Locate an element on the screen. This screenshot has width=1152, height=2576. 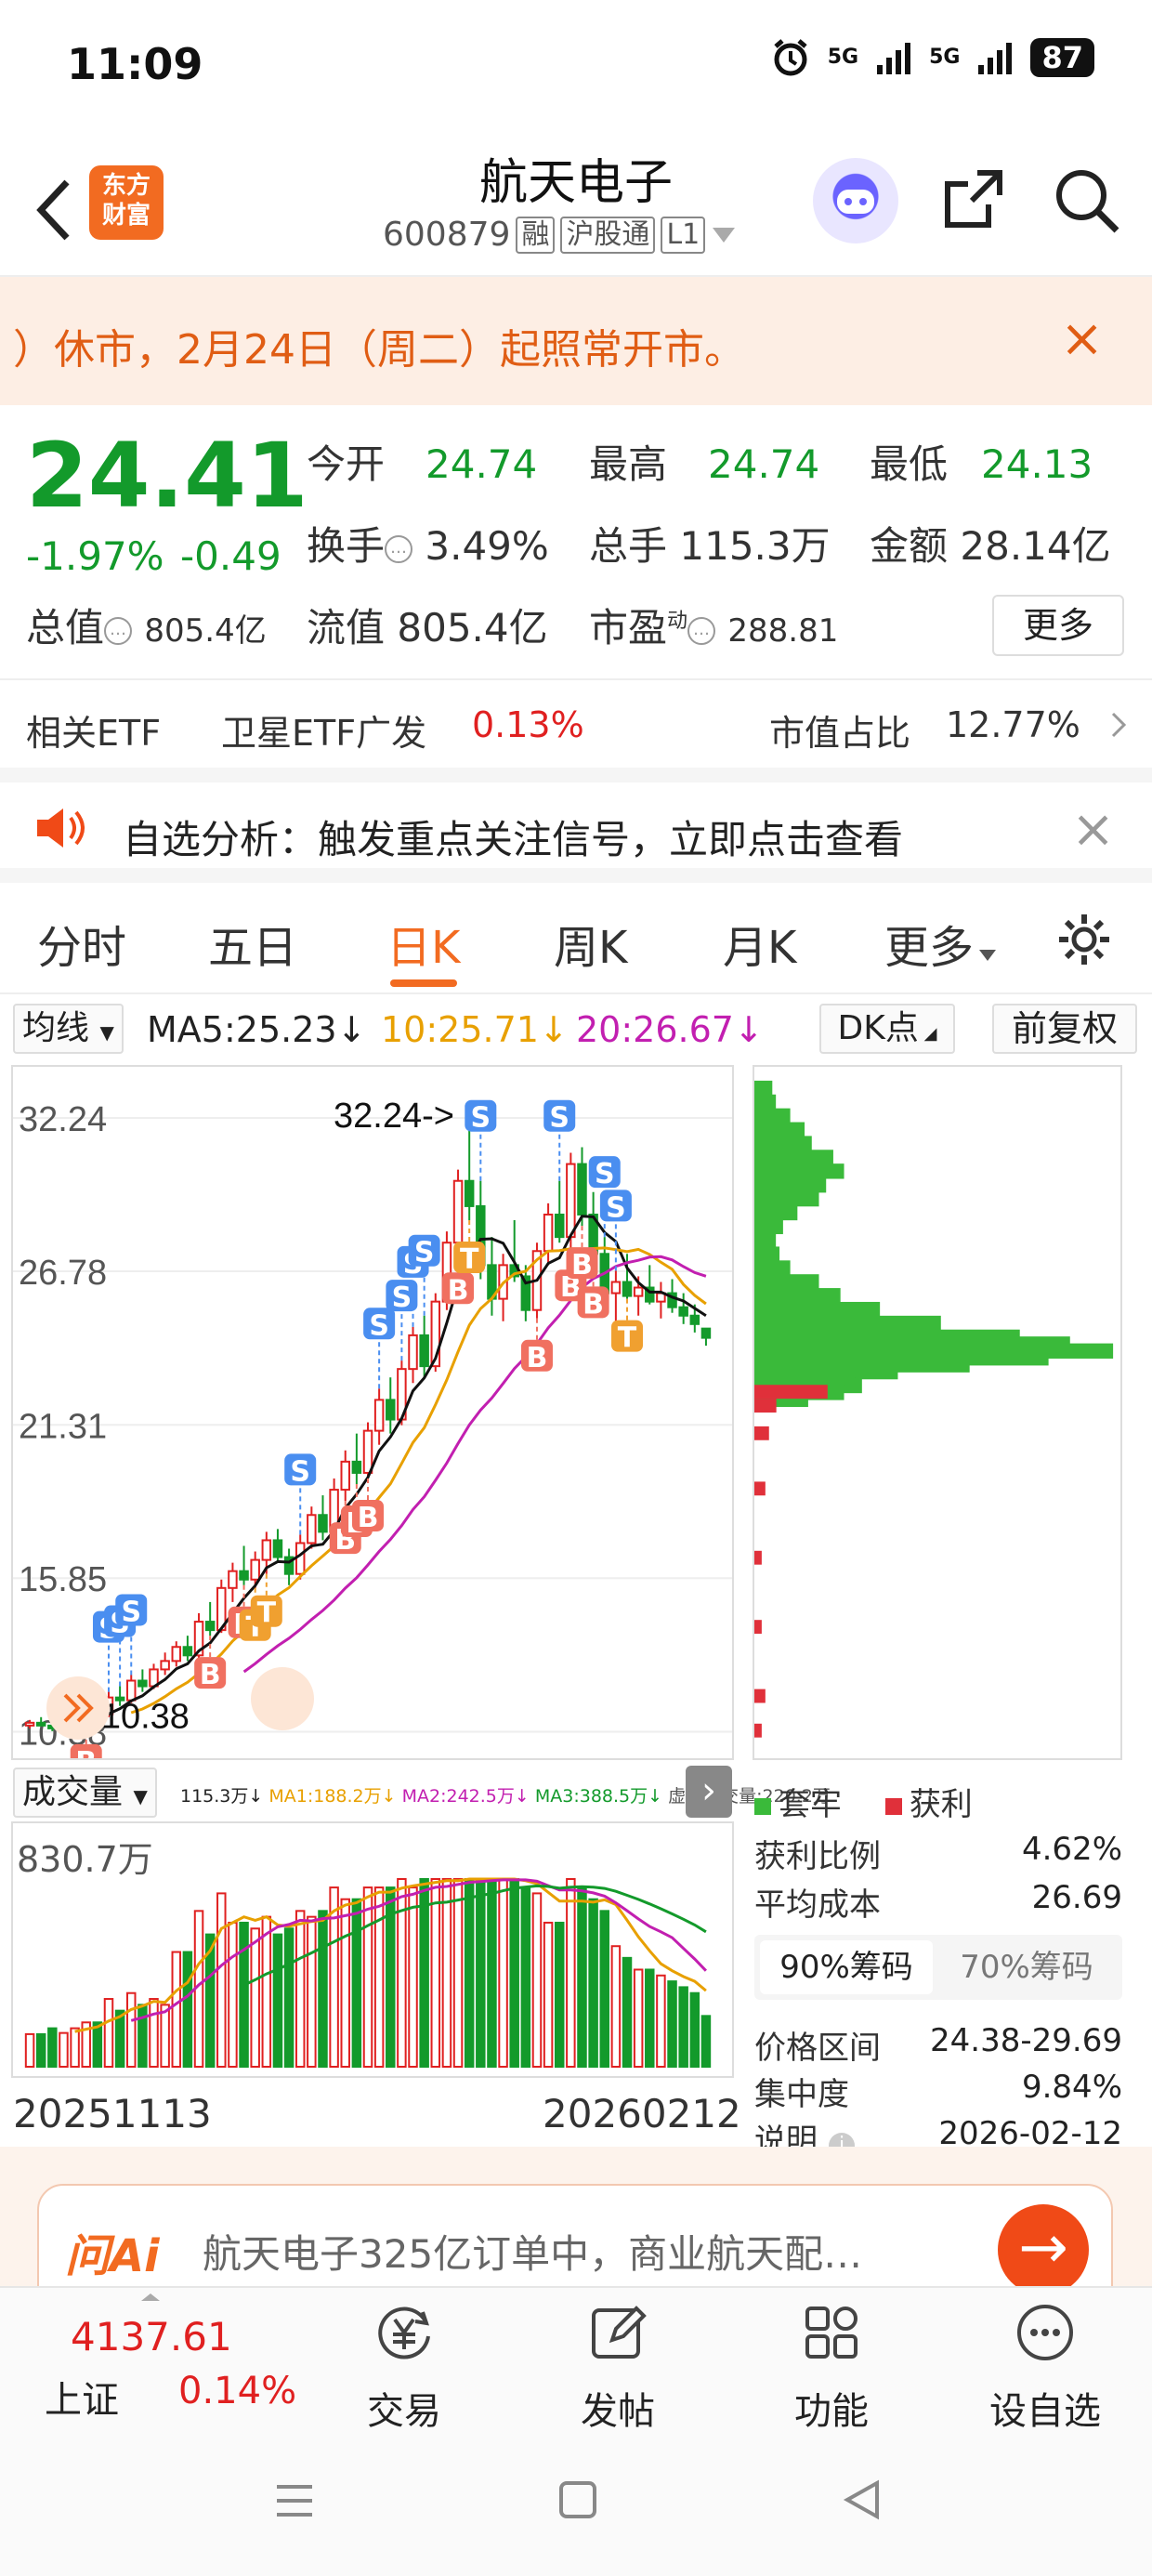
more-quote-button: 更多 is located at coordinates (1058, 625).